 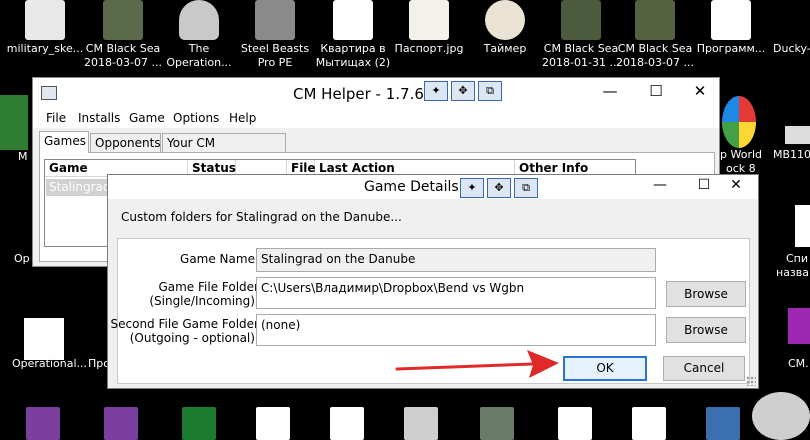 I want to click on dialog-title: Game Details, so click(x=411, y=187).